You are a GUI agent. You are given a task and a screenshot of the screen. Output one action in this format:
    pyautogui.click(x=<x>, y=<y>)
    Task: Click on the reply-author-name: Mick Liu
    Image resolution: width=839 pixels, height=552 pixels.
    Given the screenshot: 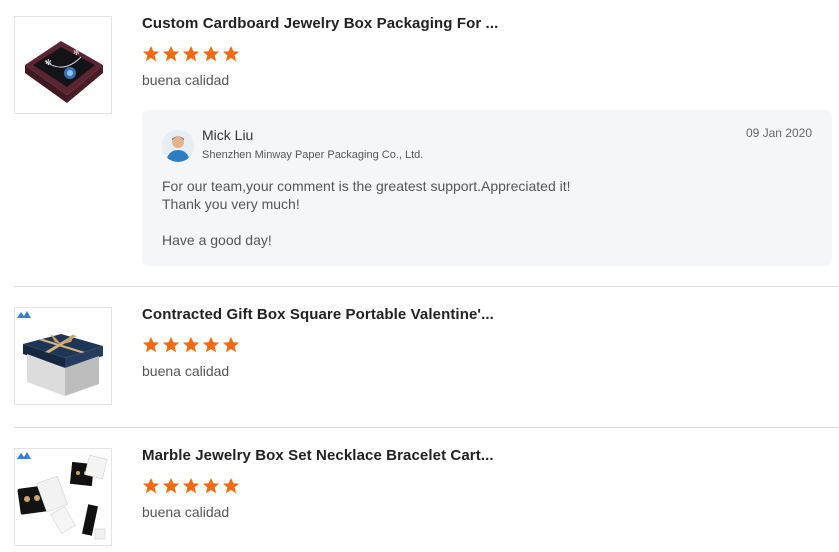 What is the action you would take?
    pyautogui.click(x=228, y=135)
    